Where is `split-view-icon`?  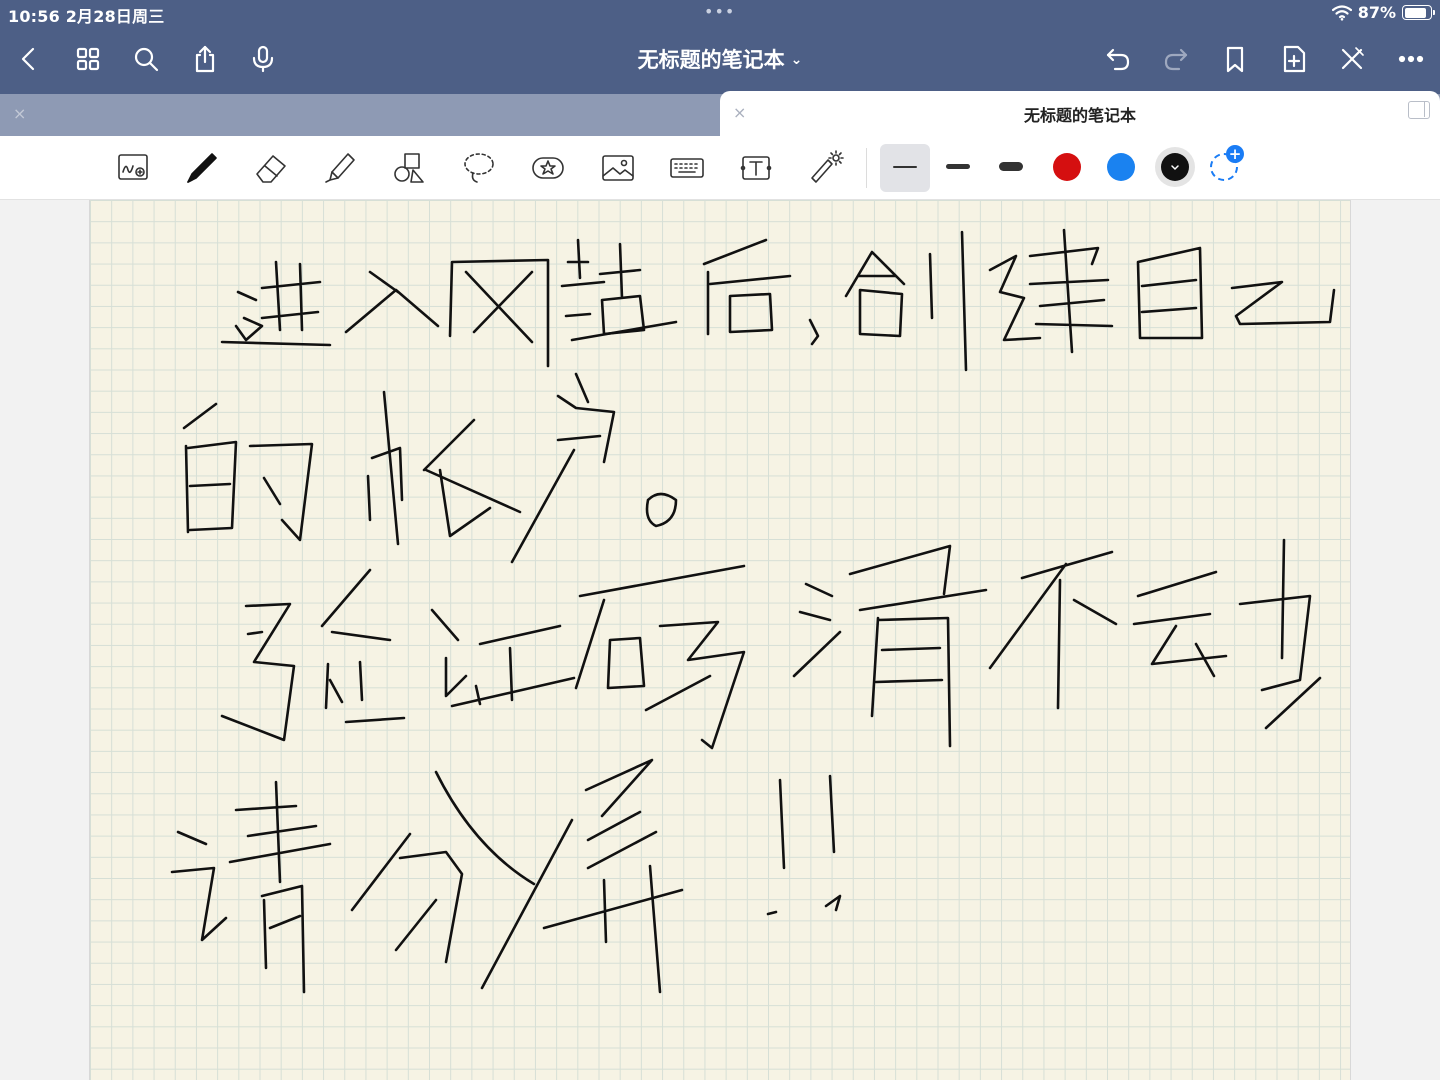
split-view-icon is located at coordinates (1419, 110).